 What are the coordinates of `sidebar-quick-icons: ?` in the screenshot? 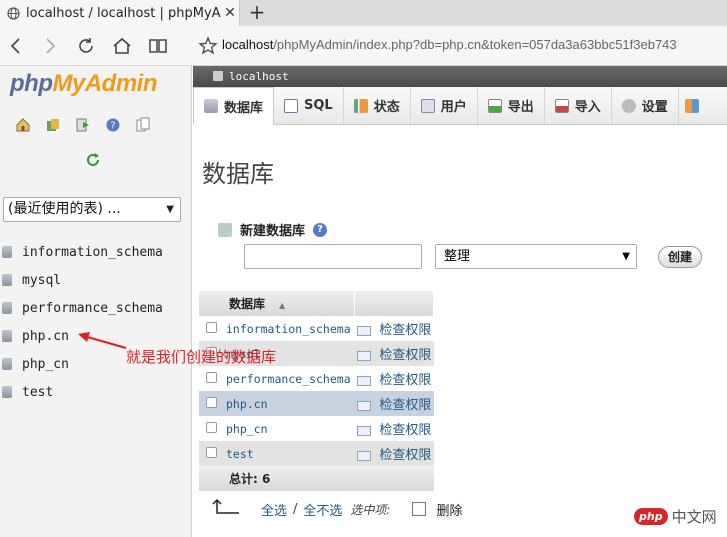 It's located at (83, 125).